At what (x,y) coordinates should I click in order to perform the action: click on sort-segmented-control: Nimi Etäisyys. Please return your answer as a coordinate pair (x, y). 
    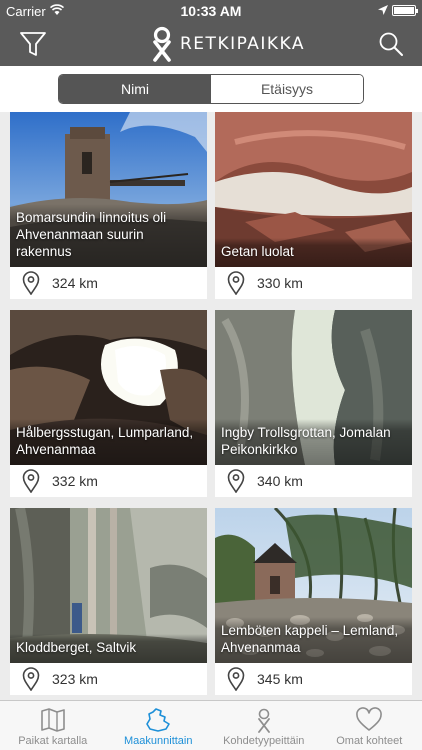
    Looking at the image, I should click on (211, 89).